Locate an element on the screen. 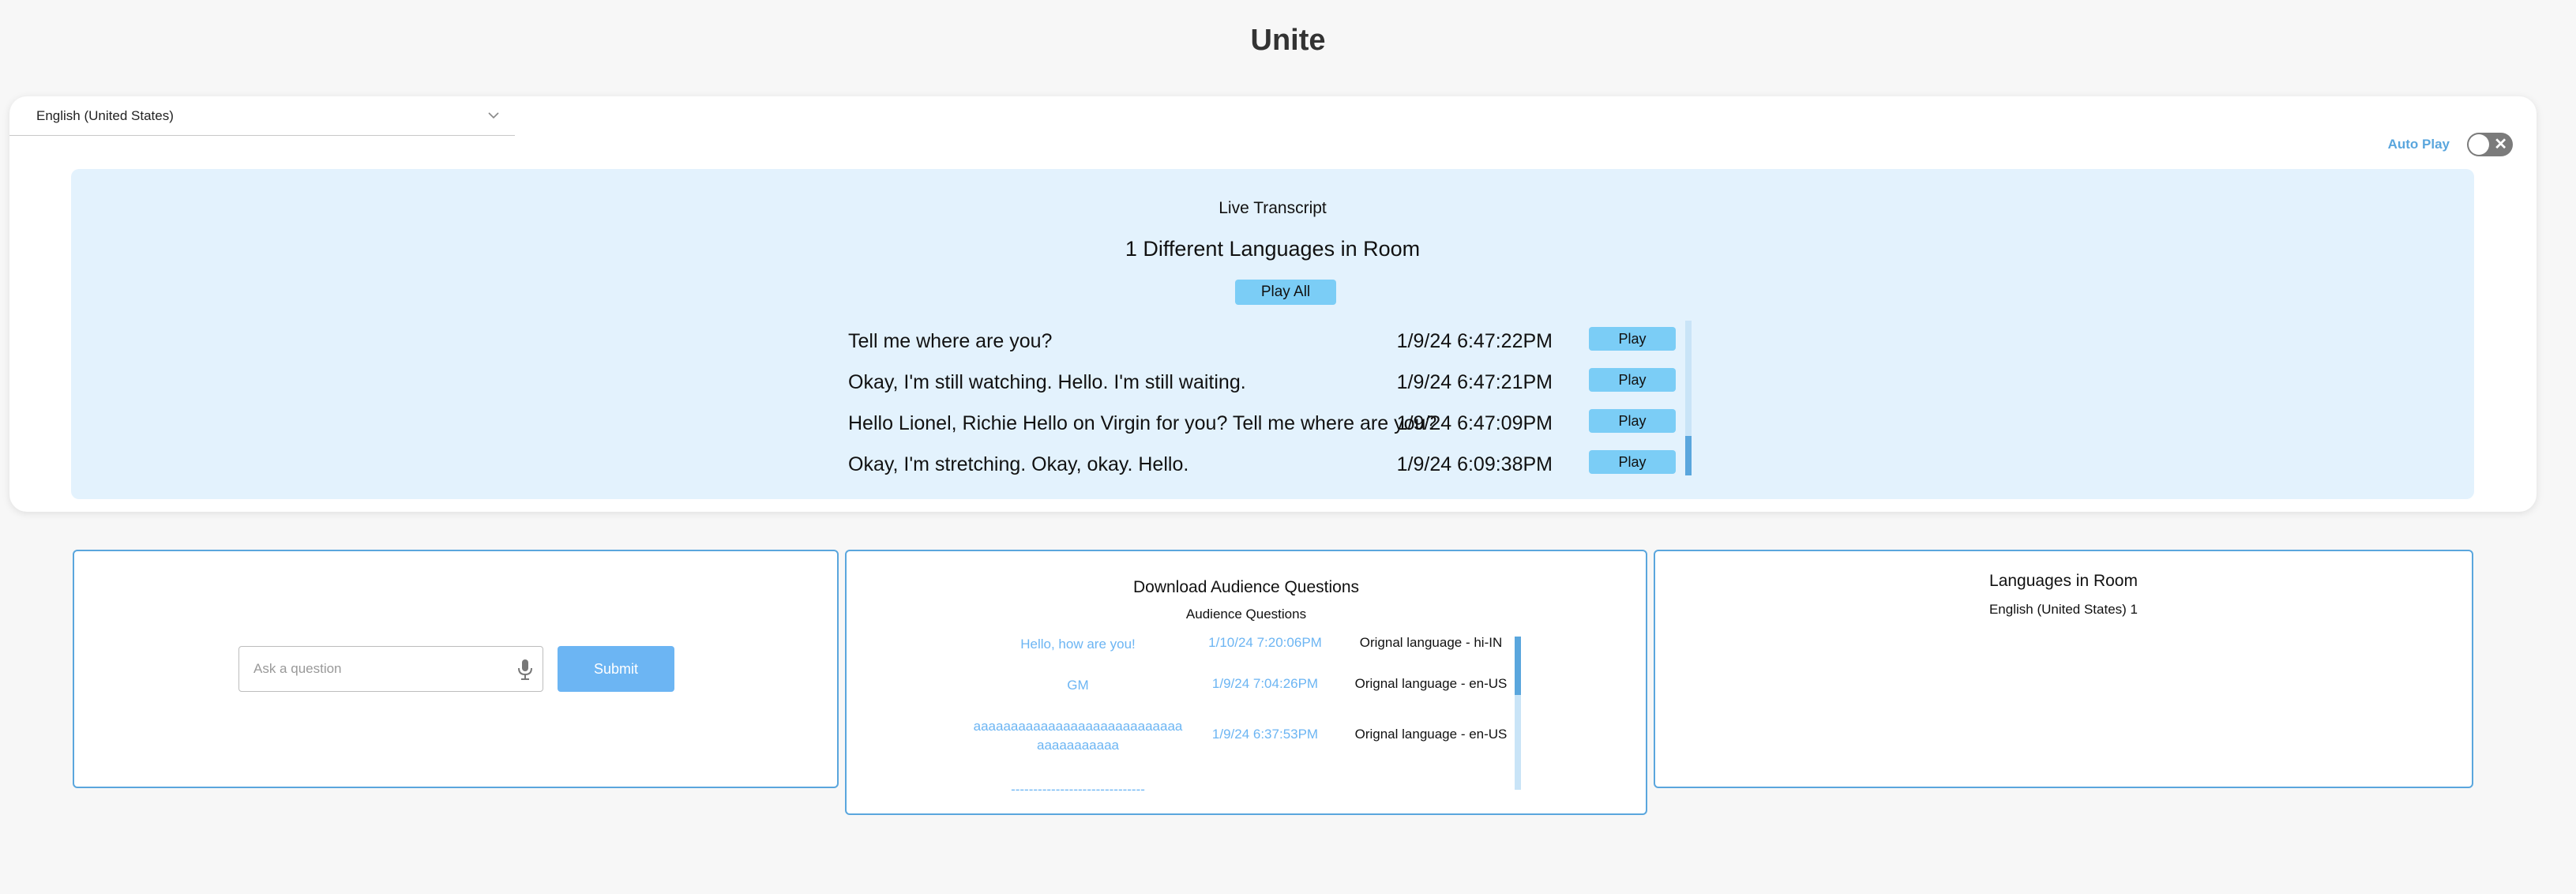  close-icon: ✕ is located at coordinates (2500, 144).